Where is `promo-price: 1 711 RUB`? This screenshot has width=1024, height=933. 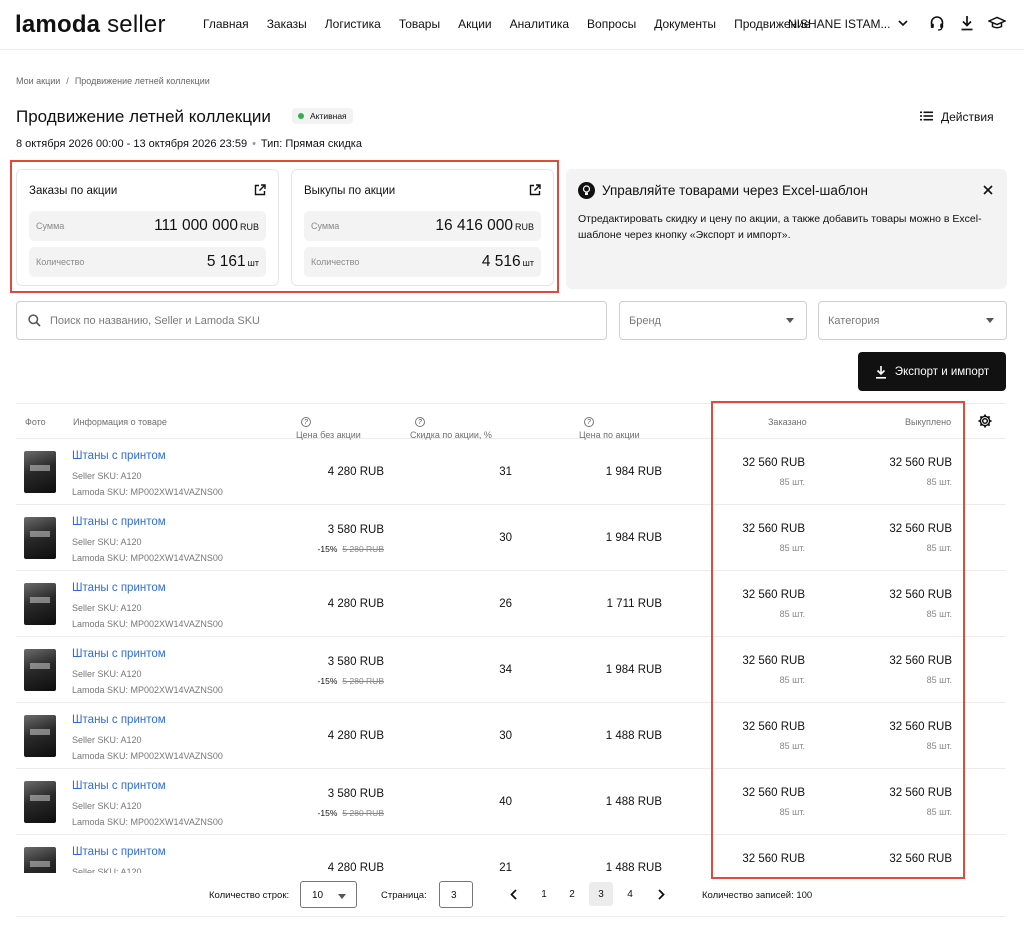
promo-price: 1 711 RUB is located at coordinates (634, 604).